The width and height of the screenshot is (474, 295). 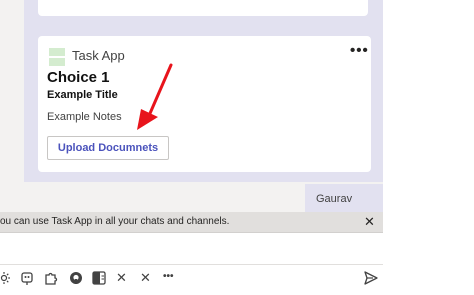 I want to click on card-notes: Example Notes, so click(x=84, y=117).